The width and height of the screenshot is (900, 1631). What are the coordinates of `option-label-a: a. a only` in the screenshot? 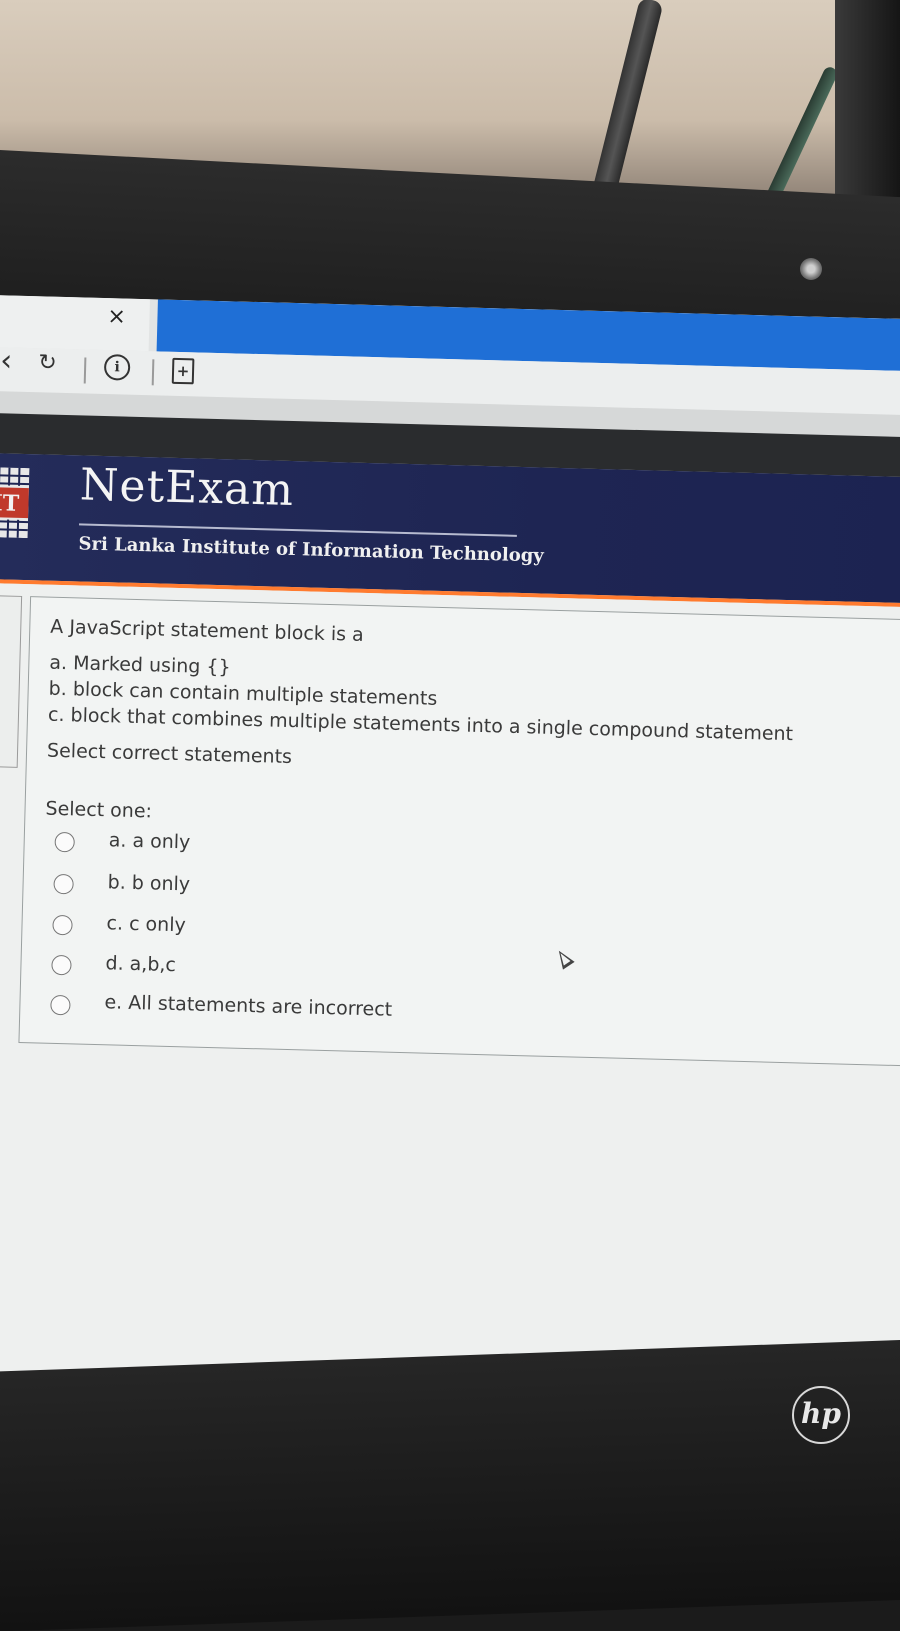 It's located at (149, 841).